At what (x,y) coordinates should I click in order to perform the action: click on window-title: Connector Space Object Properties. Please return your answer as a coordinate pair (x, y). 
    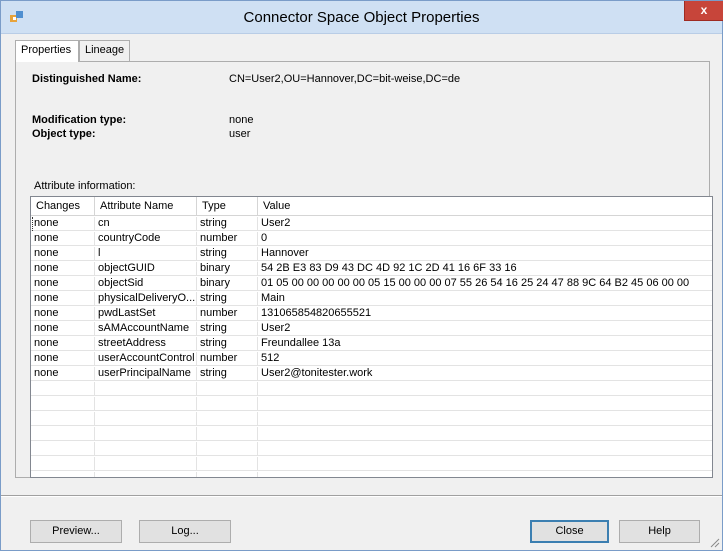
    Looking at the image, I should click on (361, 17).